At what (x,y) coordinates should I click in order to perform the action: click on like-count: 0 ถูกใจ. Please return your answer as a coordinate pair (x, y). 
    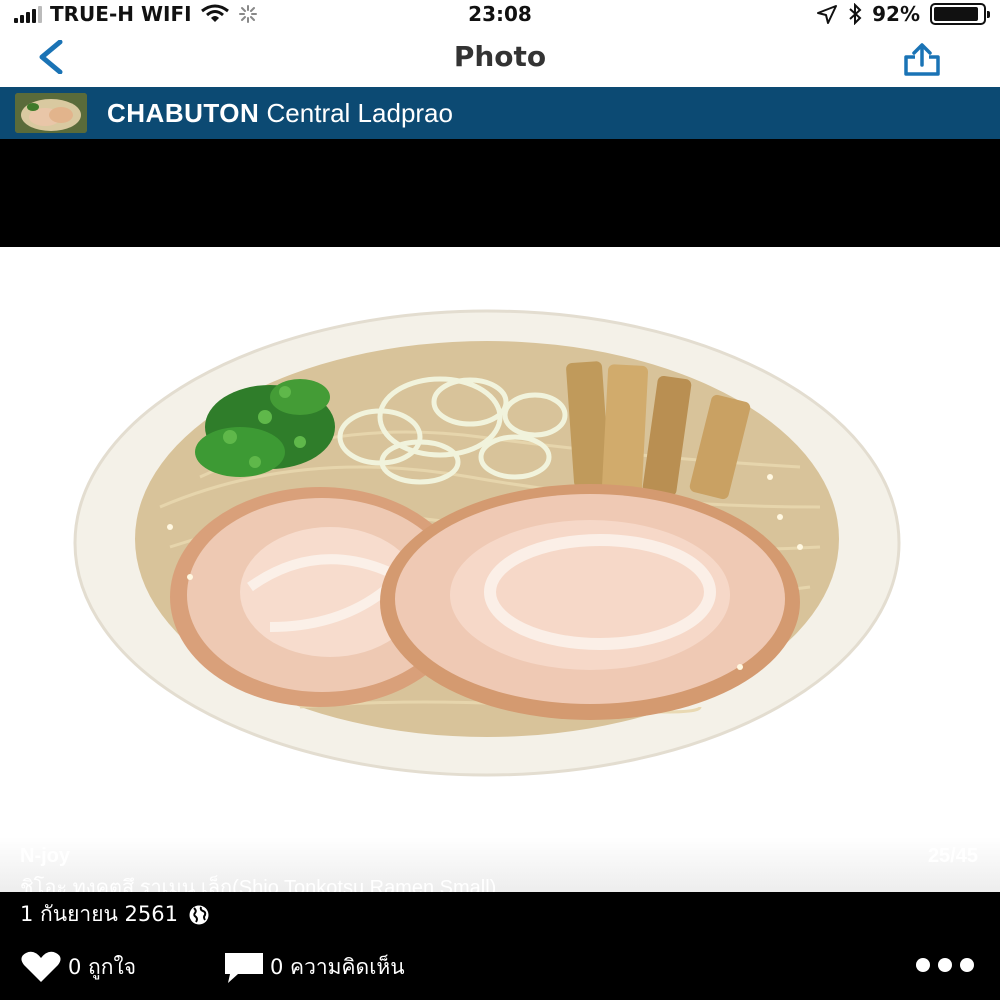
    Looking at the image, I should click on (102, 966).